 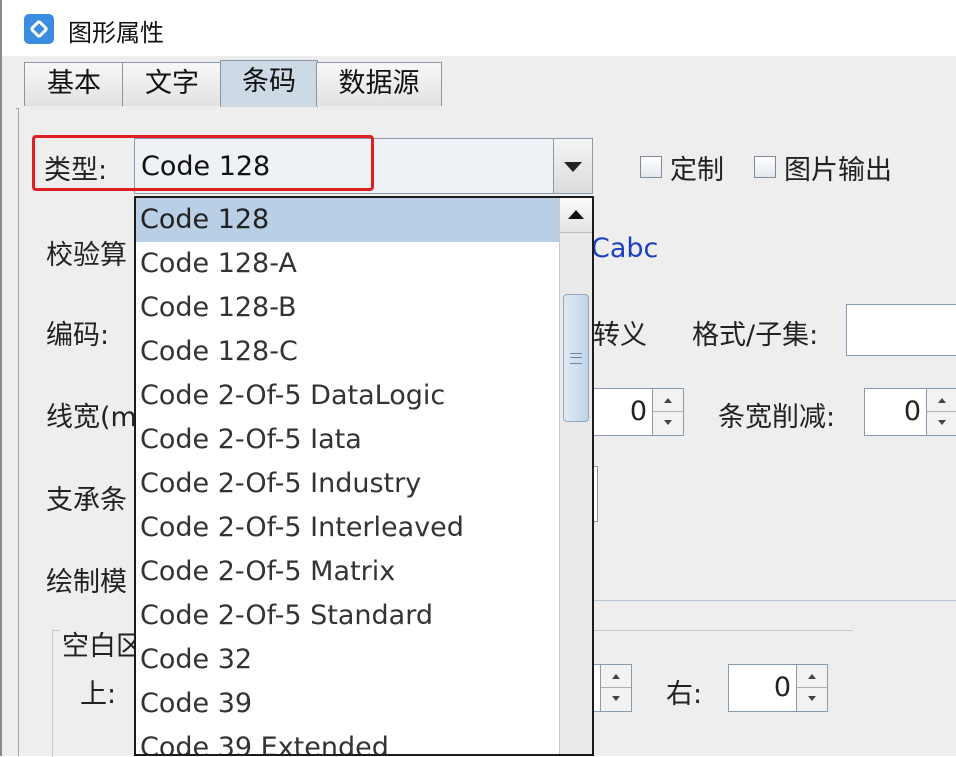 I want to click on image-output-label: 图片输出, so click(x=838, y=170).